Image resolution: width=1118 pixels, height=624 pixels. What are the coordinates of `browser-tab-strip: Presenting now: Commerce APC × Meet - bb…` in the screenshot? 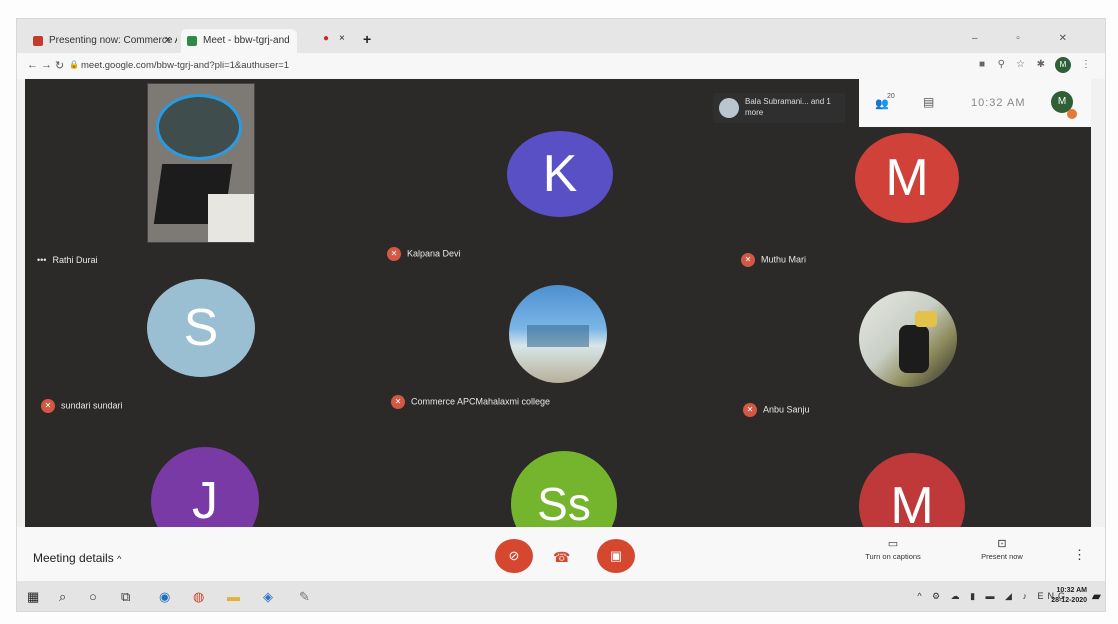 It's located at (561, 36).